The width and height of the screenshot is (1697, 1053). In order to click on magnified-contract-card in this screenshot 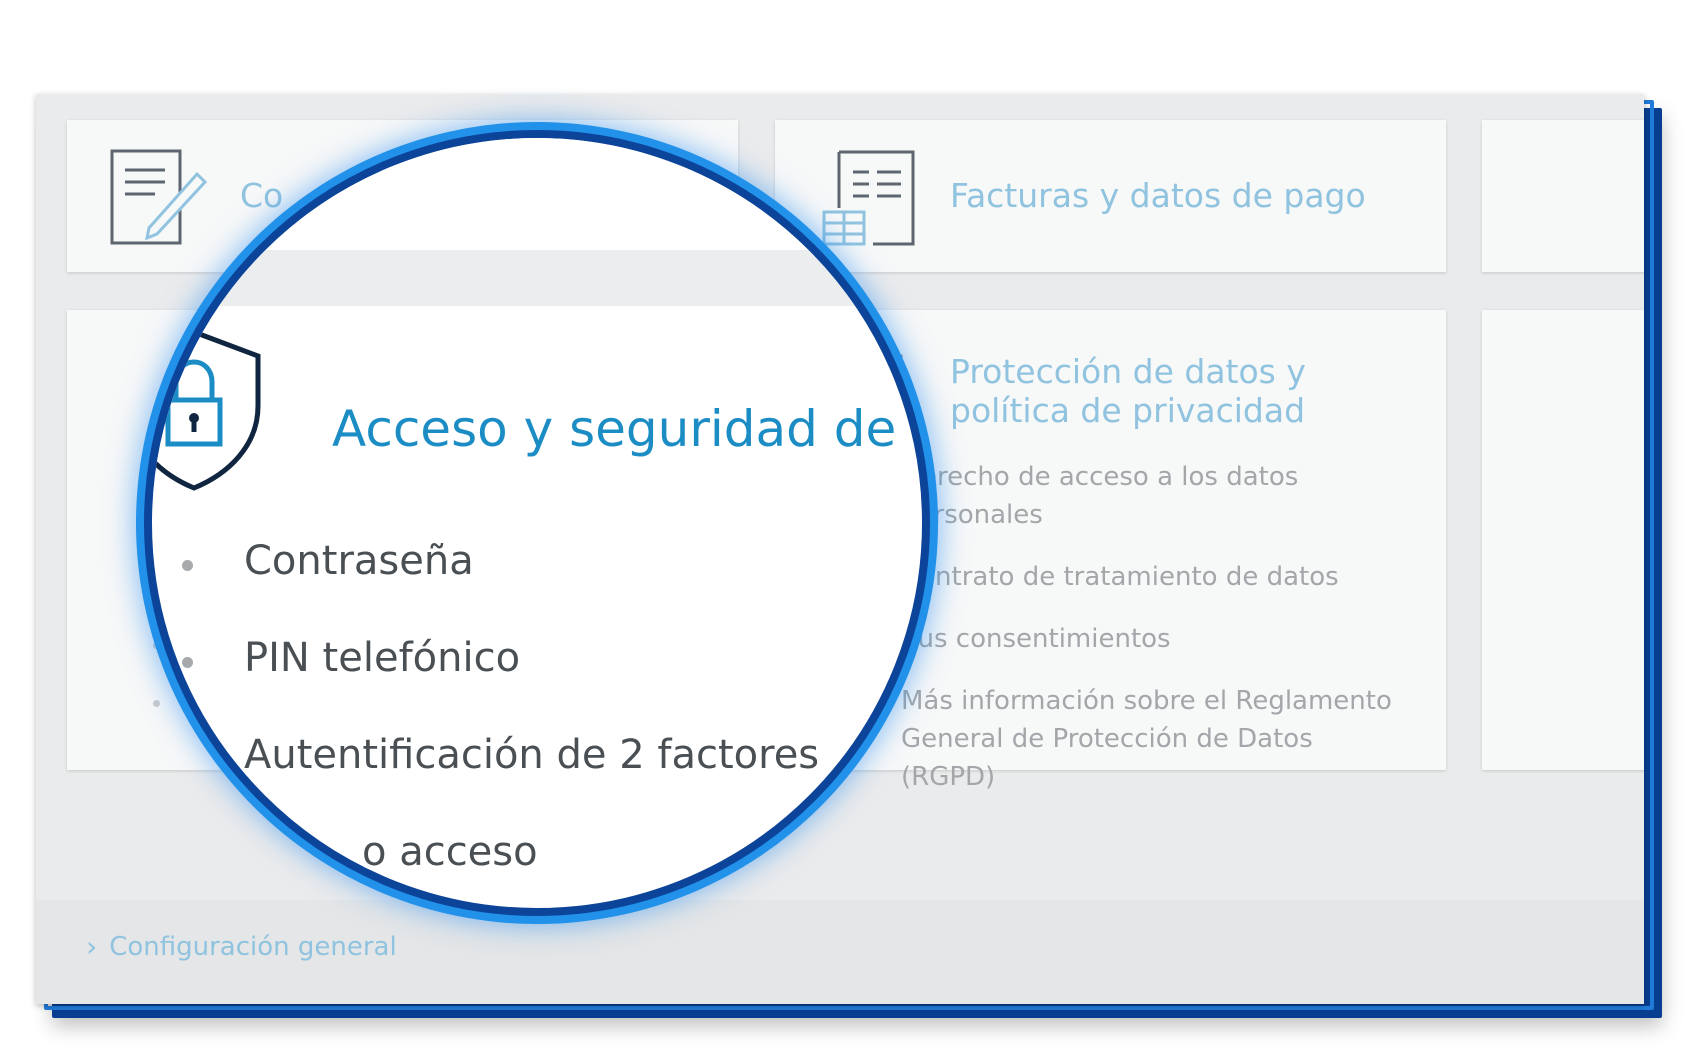, I will do `click(492, 194)`.